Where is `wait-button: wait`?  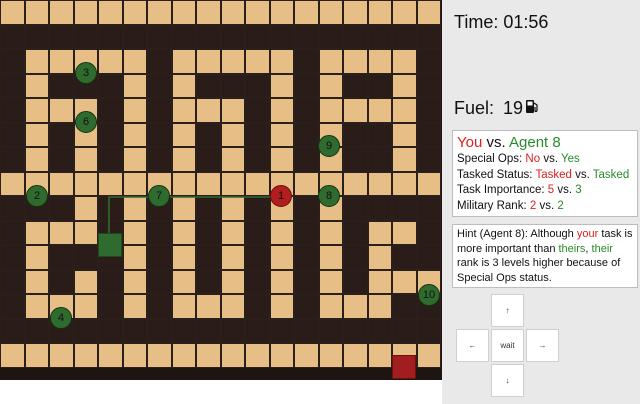 wait-button: wait is located at coordinates (507, 345).